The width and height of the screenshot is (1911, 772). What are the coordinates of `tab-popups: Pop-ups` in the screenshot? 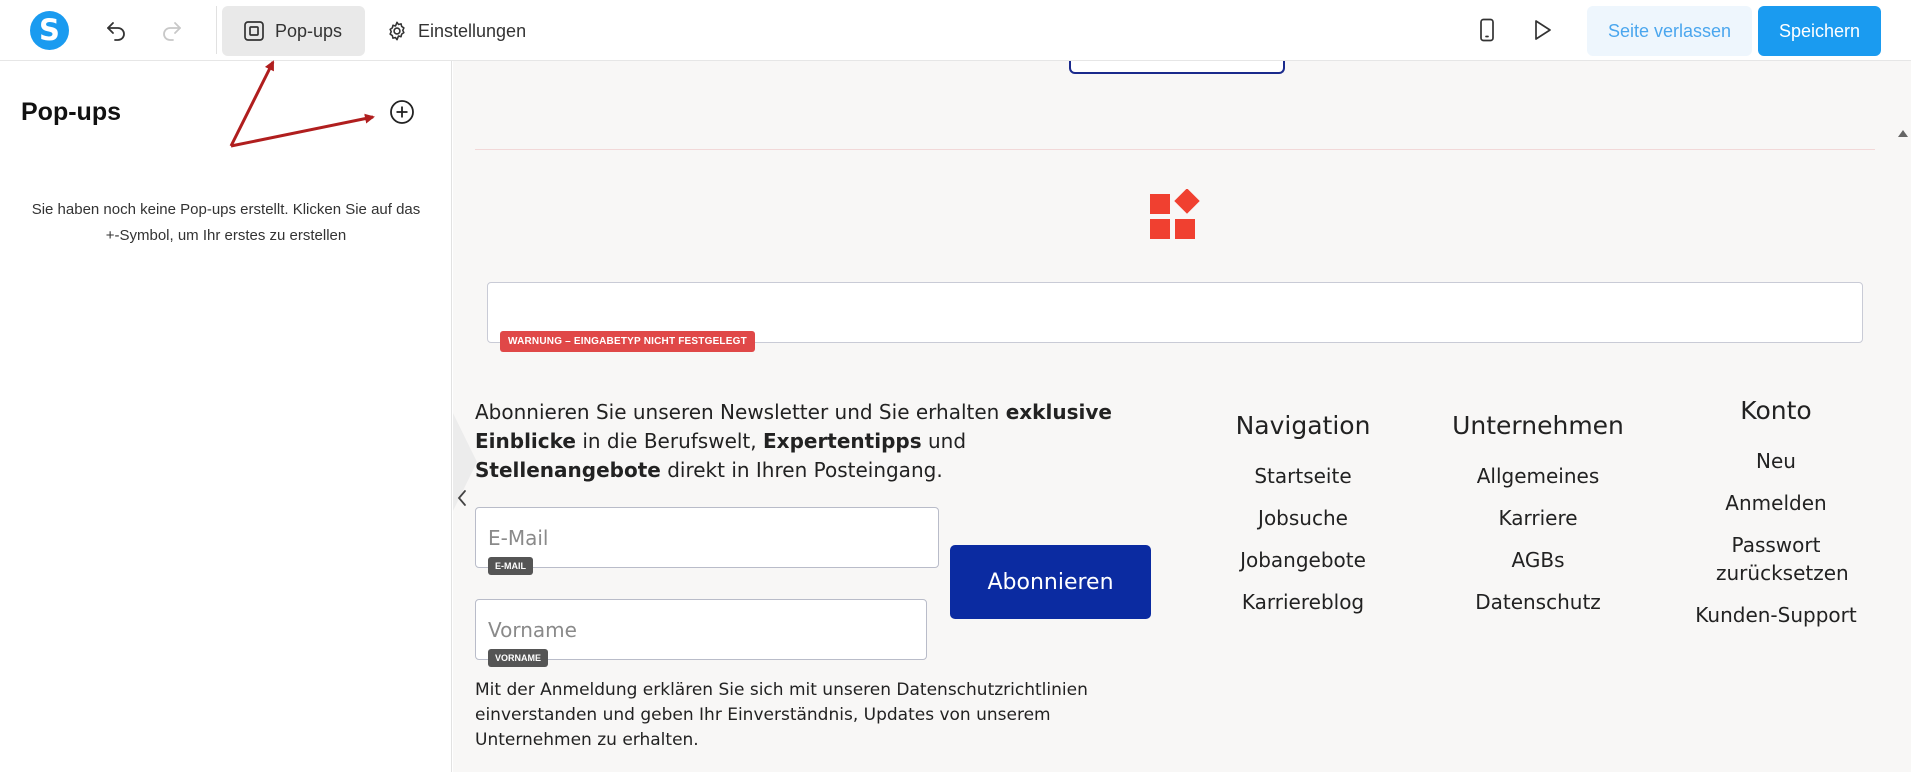 It's located at (293, 31).